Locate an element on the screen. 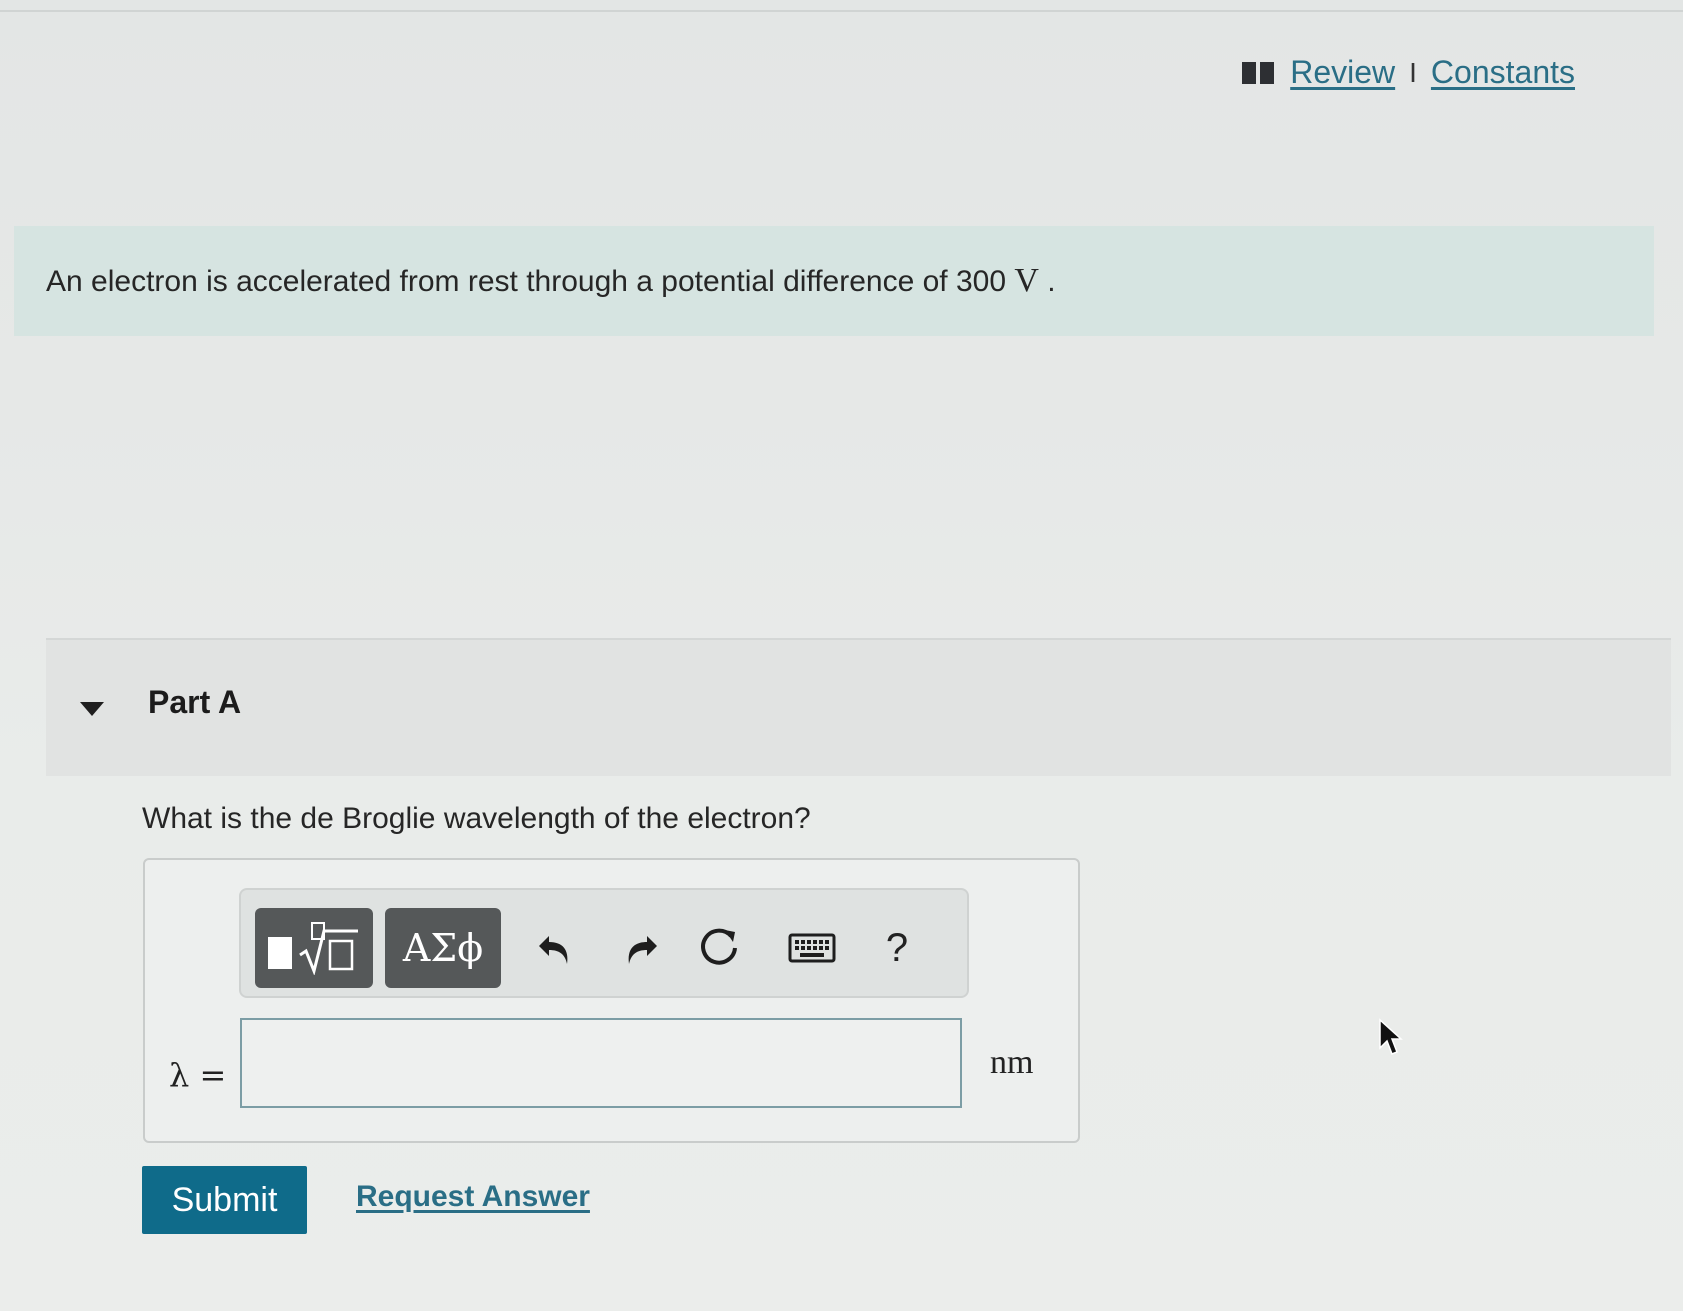 This screenshot has height=1311, width=1683. templates-button is located at coordinates (314, 948).